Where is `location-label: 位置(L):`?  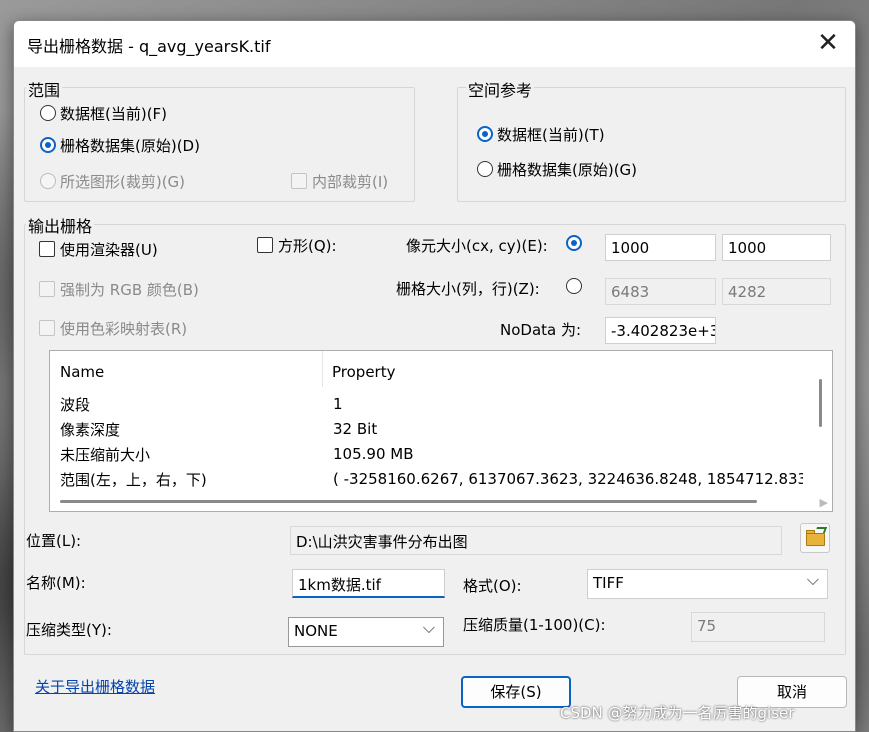
location-label: 位置(L): is located at coordinates (54, 541).